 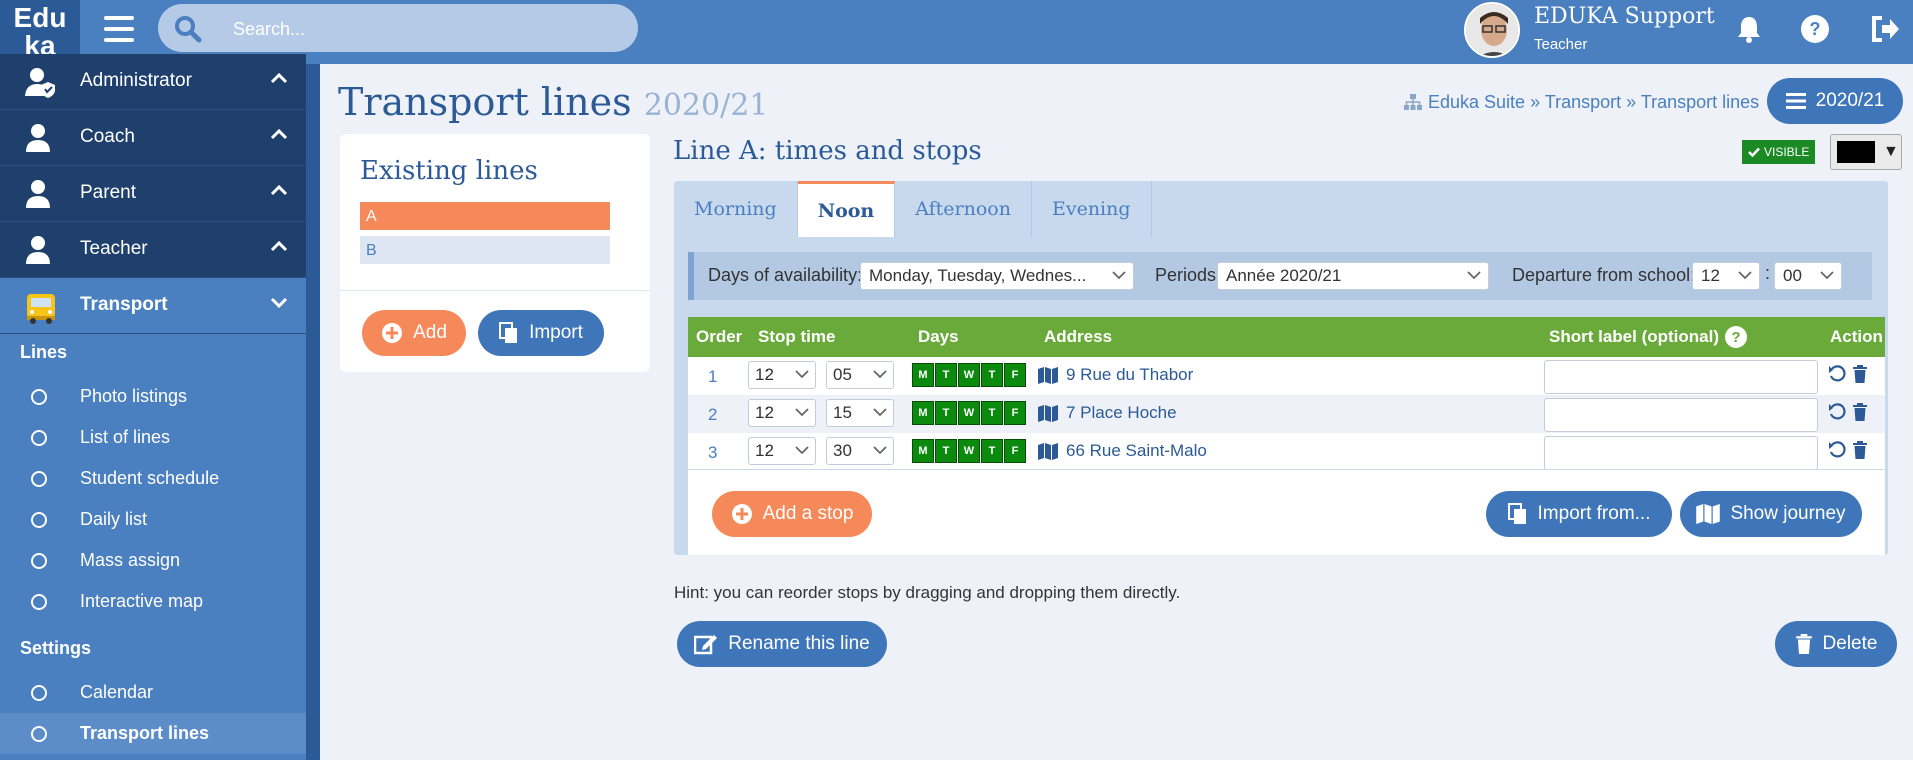 I want to click on tab-morning: Morning, so click(x=736, y=209).